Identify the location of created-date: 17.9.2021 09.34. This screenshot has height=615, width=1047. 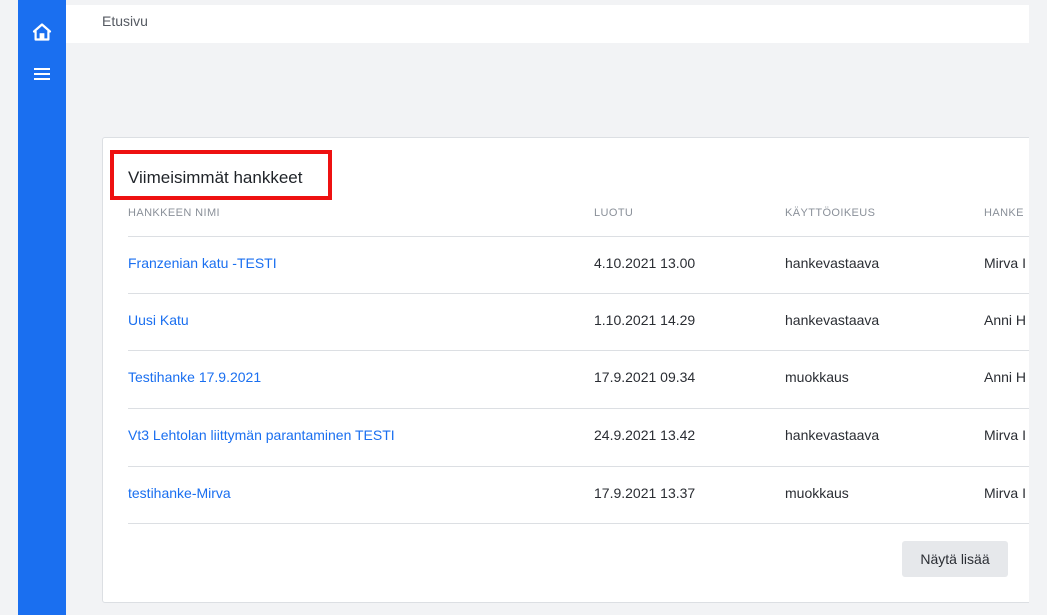
(645, 377).